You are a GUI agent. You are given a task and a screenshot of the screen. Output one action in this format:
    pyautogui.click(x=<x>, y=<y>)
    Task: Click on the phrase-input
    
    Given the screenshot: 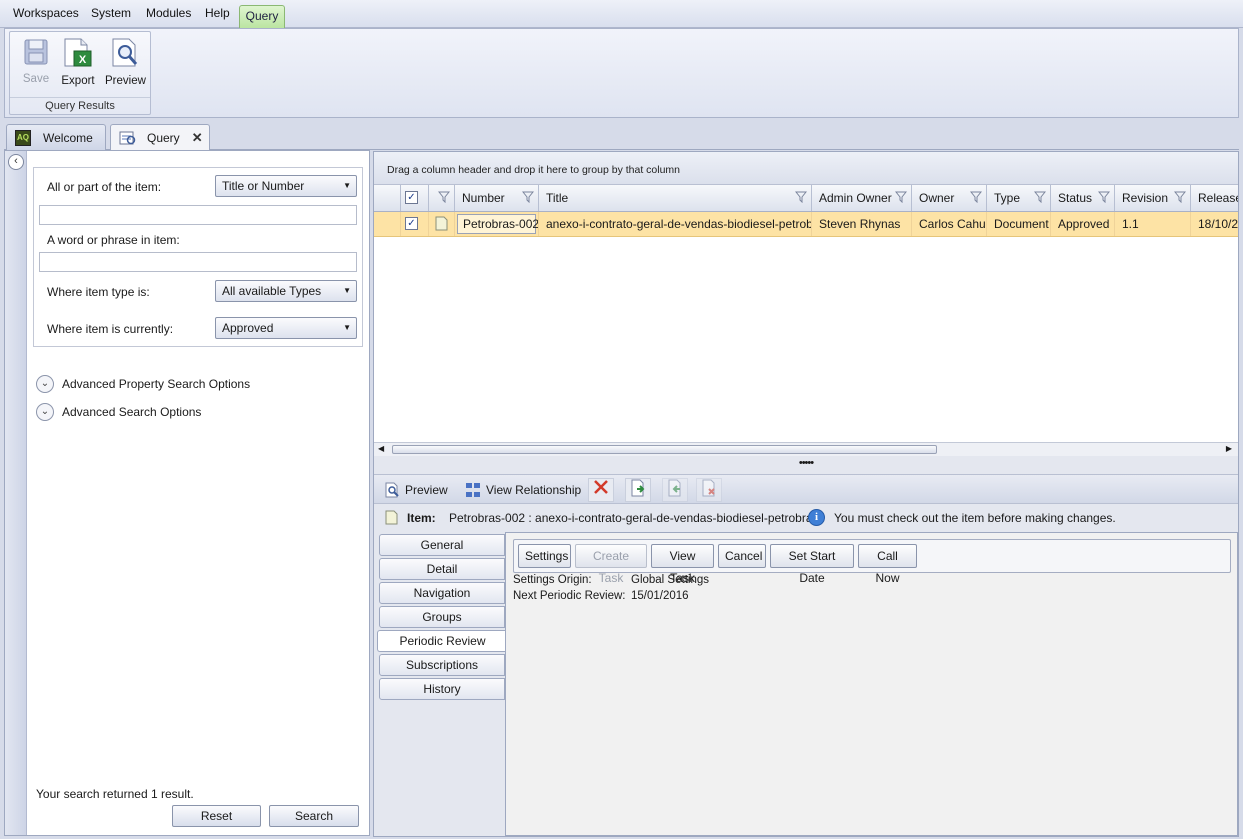 What is the action you would take?
    pyautogui.click(x=198, y=262)
    